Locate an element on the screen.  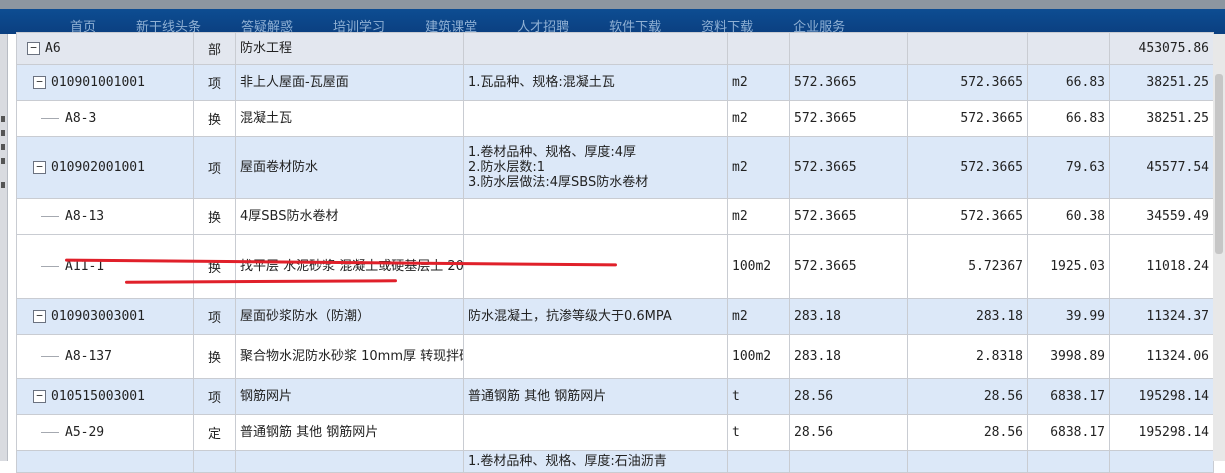
code-cell: −010515003001 is located at coordinates (105, 396).